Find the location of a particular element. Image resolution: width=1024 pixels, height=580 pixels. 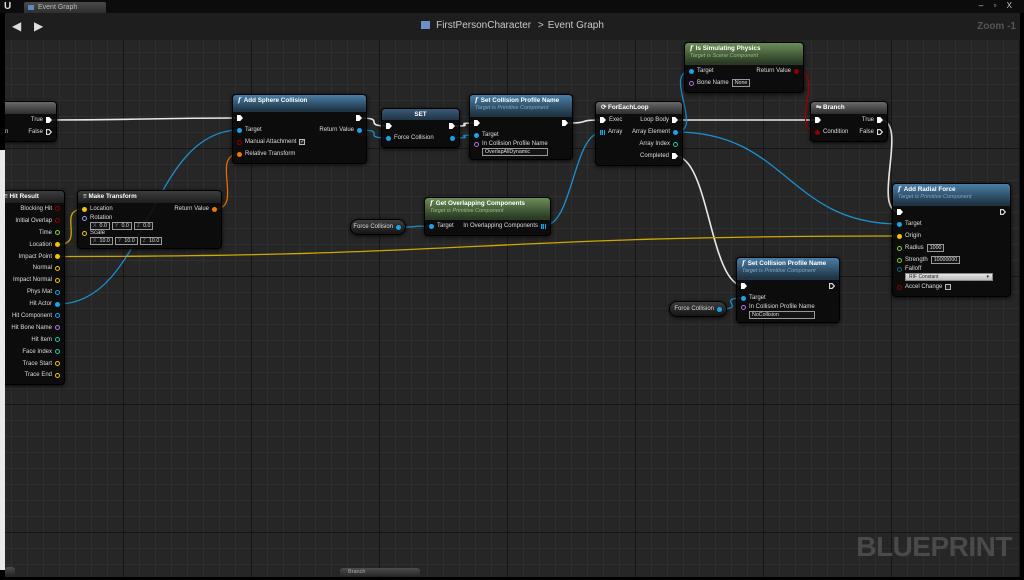

text-field: OverlapAllDynamic is located at coordinates (515, 152).